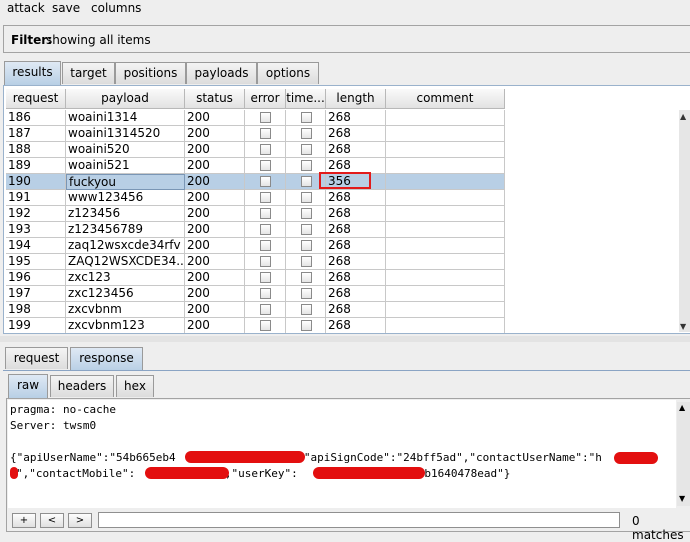 This screenshot has width=690, height=542. Describe the element at coordinates (221, 73) in the screenshot. I see `tab-payloads: payloads` at that location.